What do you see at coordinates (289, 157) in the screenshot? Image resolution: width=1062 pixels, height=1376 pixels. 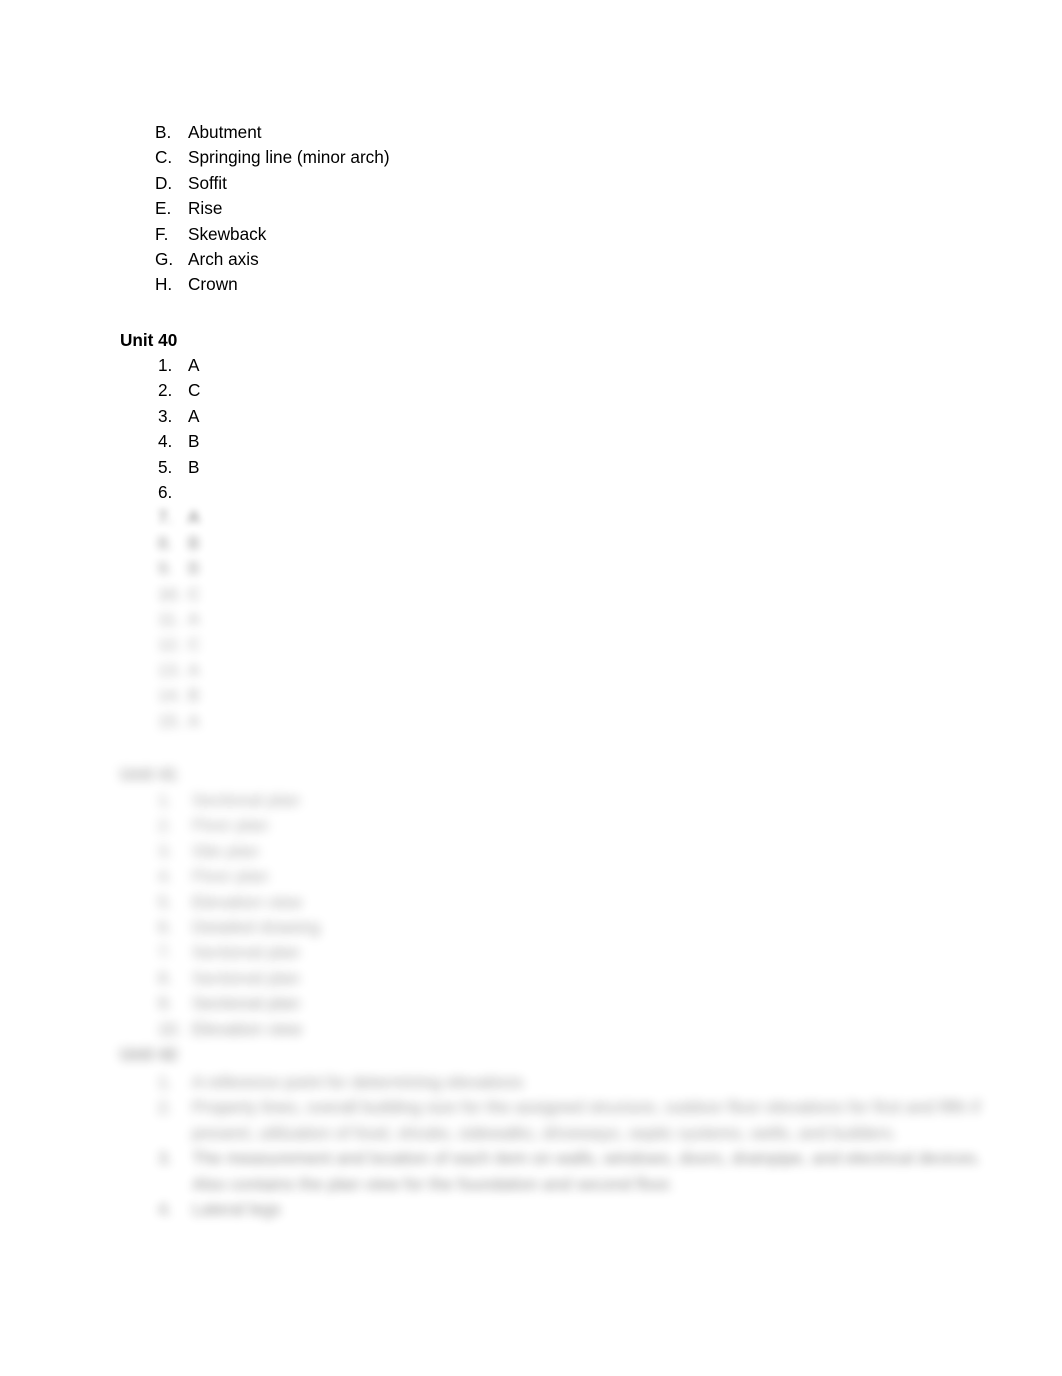 I see `list-text: Springing line (minor arch)` at bounding box center [289, 157].